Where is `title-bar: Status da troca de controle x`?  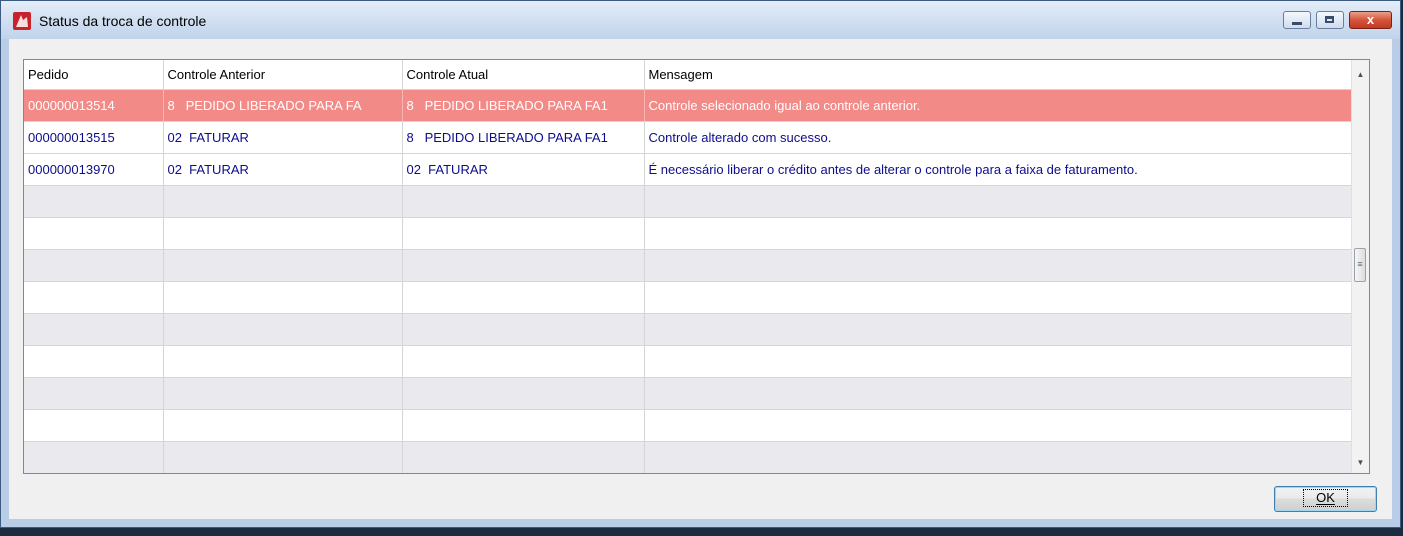 title-bar: Status da troca de controle x is located at coordinates (700, 20).